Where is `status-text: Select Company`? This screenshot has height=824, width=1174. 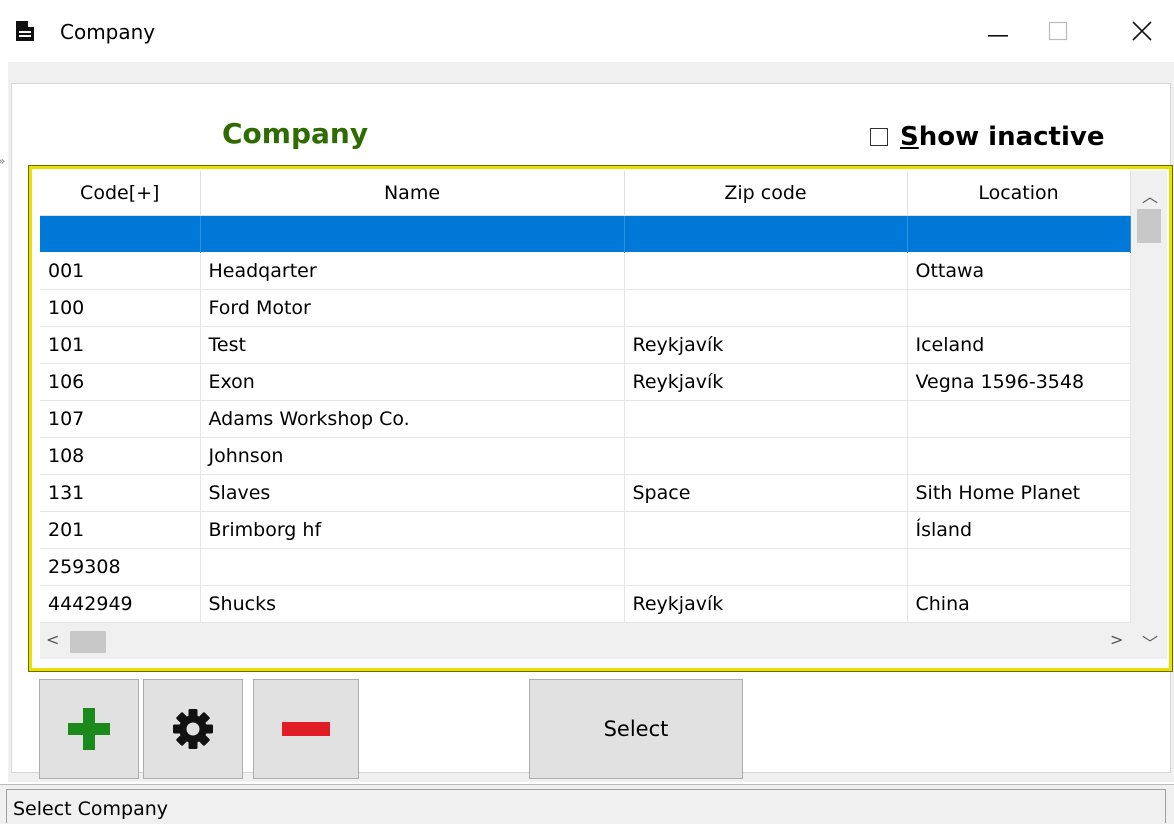 status-text: Select Company is located at coordinates (91, 809).